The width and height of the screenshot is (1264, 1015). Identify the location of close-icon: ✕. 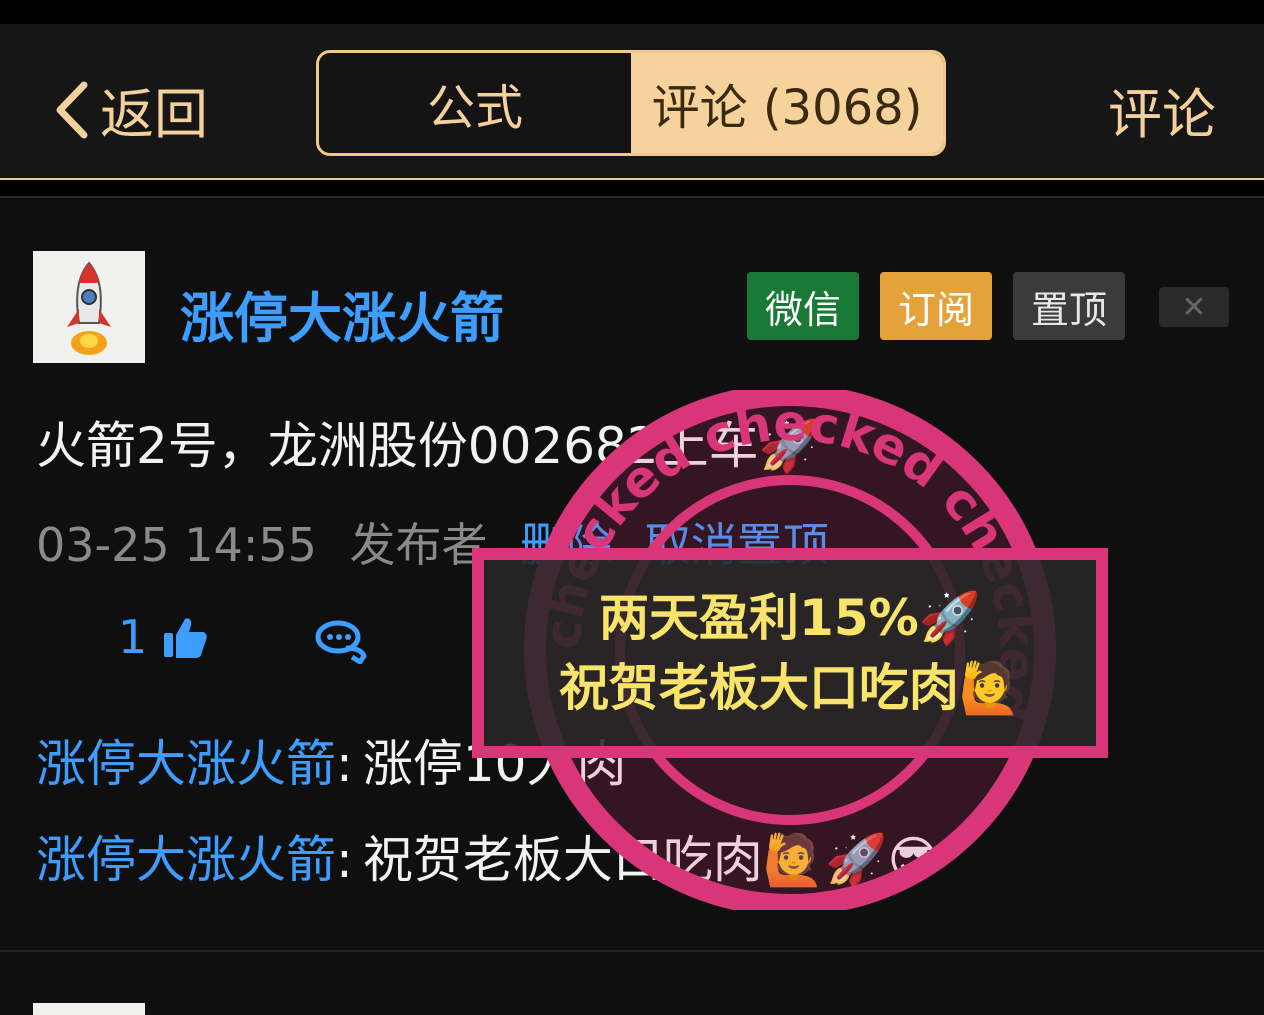
(1194, 307).